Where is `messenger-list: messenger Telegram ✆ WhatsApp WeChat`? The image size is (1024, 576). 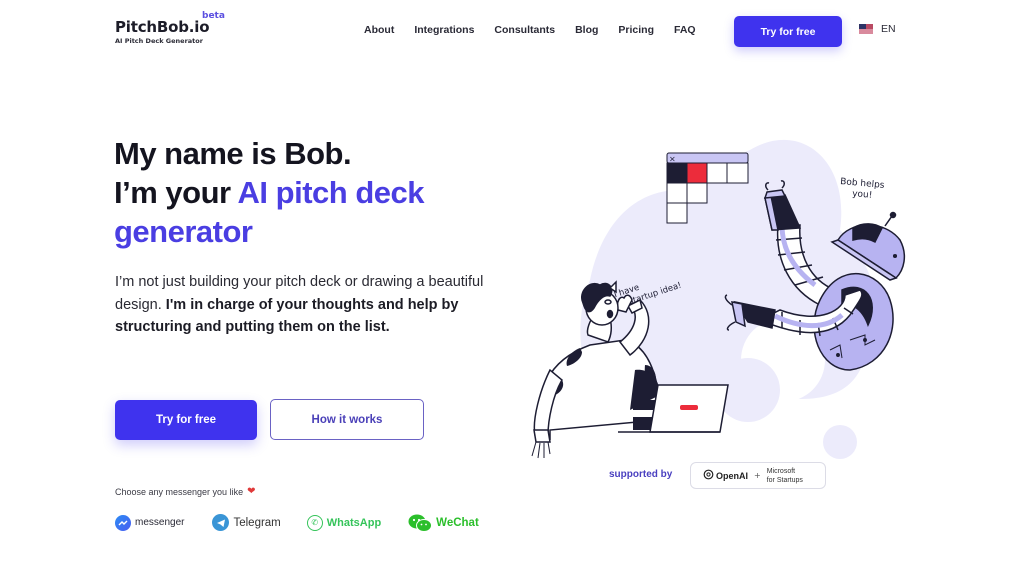
messenger-list: messenger Telegram ✆ WhatsApp WeChat is located at coordinates (297, 523).